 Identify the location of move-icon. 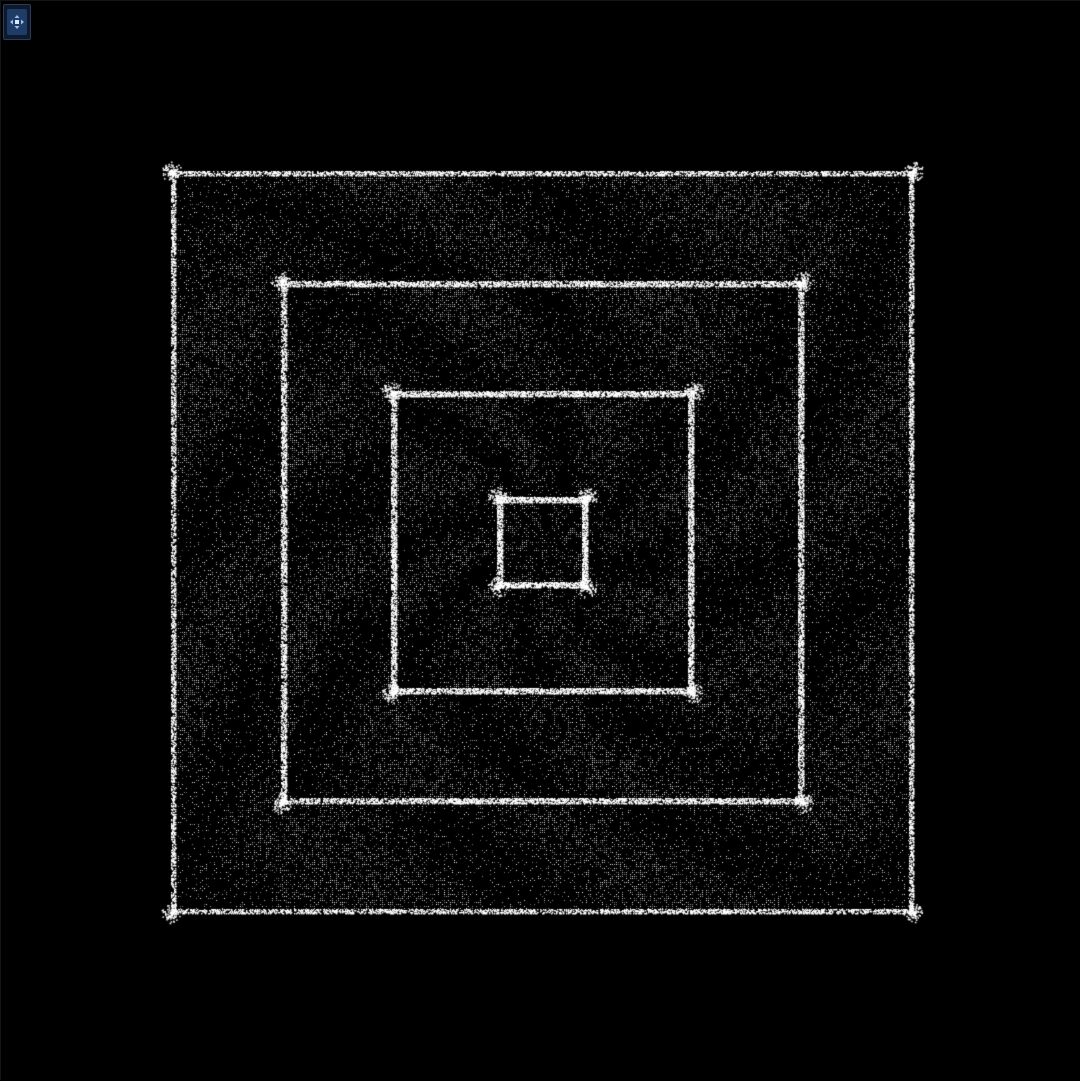
(17, 22).